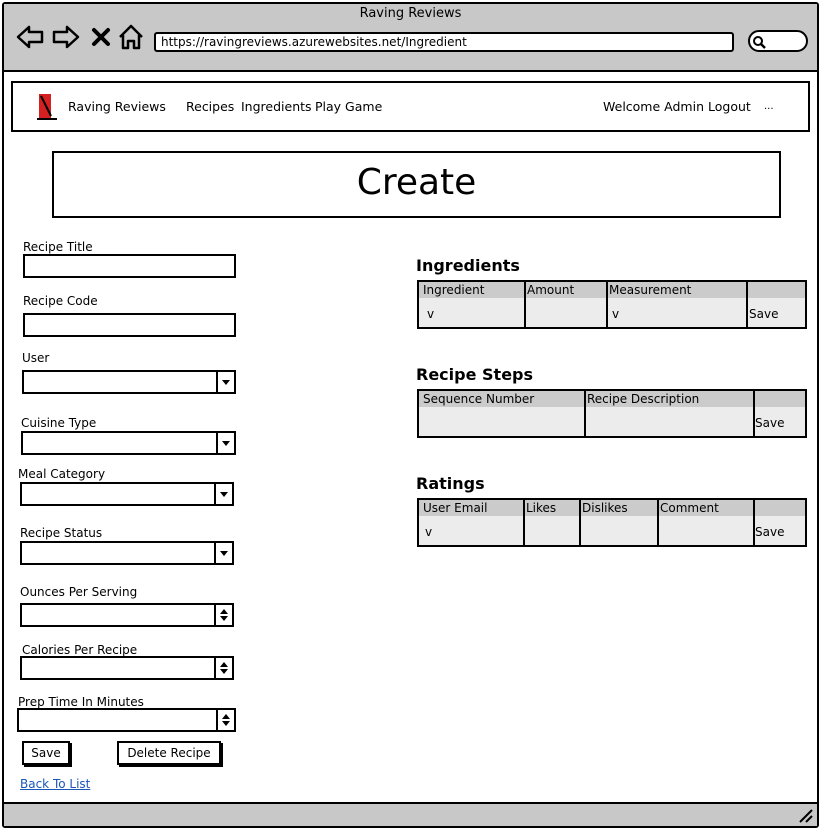 Image resolution: width=821 pixels, height=830 pixels. What do you see at coordinates (131, 37) in the screenshot?
I see `home-icon` at bounding box center [131, 37].